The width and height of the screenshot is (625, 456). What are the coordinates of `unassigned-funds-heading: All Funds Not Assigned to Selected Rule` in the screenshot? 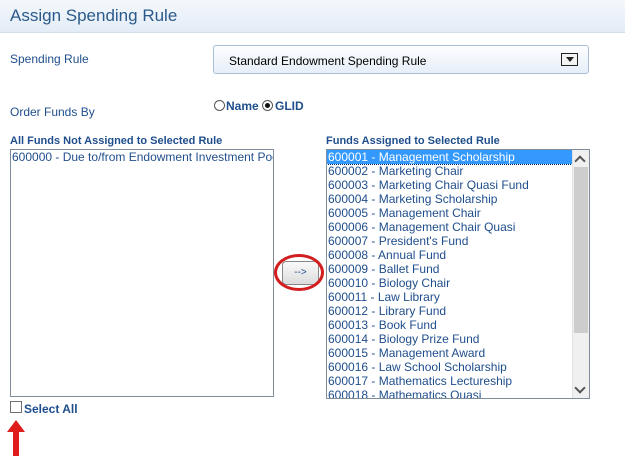 It's located at (116, 141).